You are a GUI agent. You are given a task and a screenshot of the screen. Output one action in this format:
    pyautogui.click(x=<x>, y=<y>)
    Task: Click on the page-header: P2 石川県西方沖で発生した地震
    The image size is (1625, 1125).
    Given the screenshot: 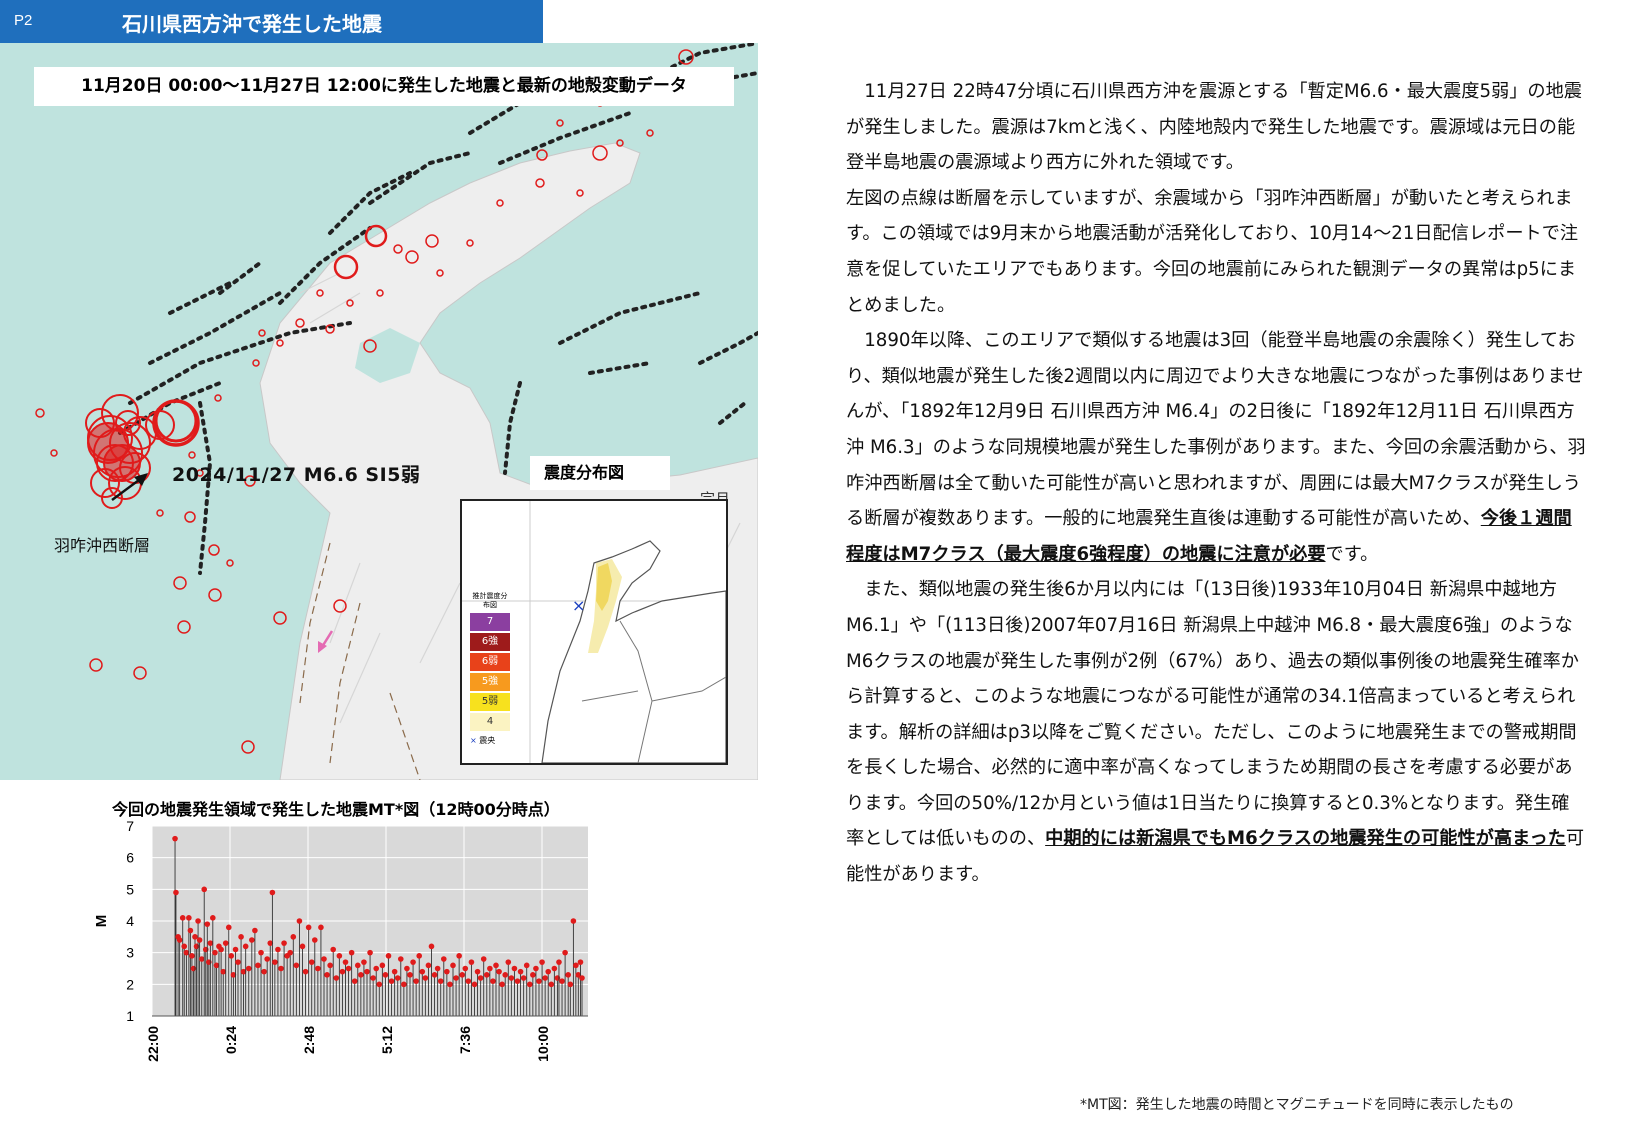 What is the action you would take?
    pyautogui.click(x=271, y=21)
    